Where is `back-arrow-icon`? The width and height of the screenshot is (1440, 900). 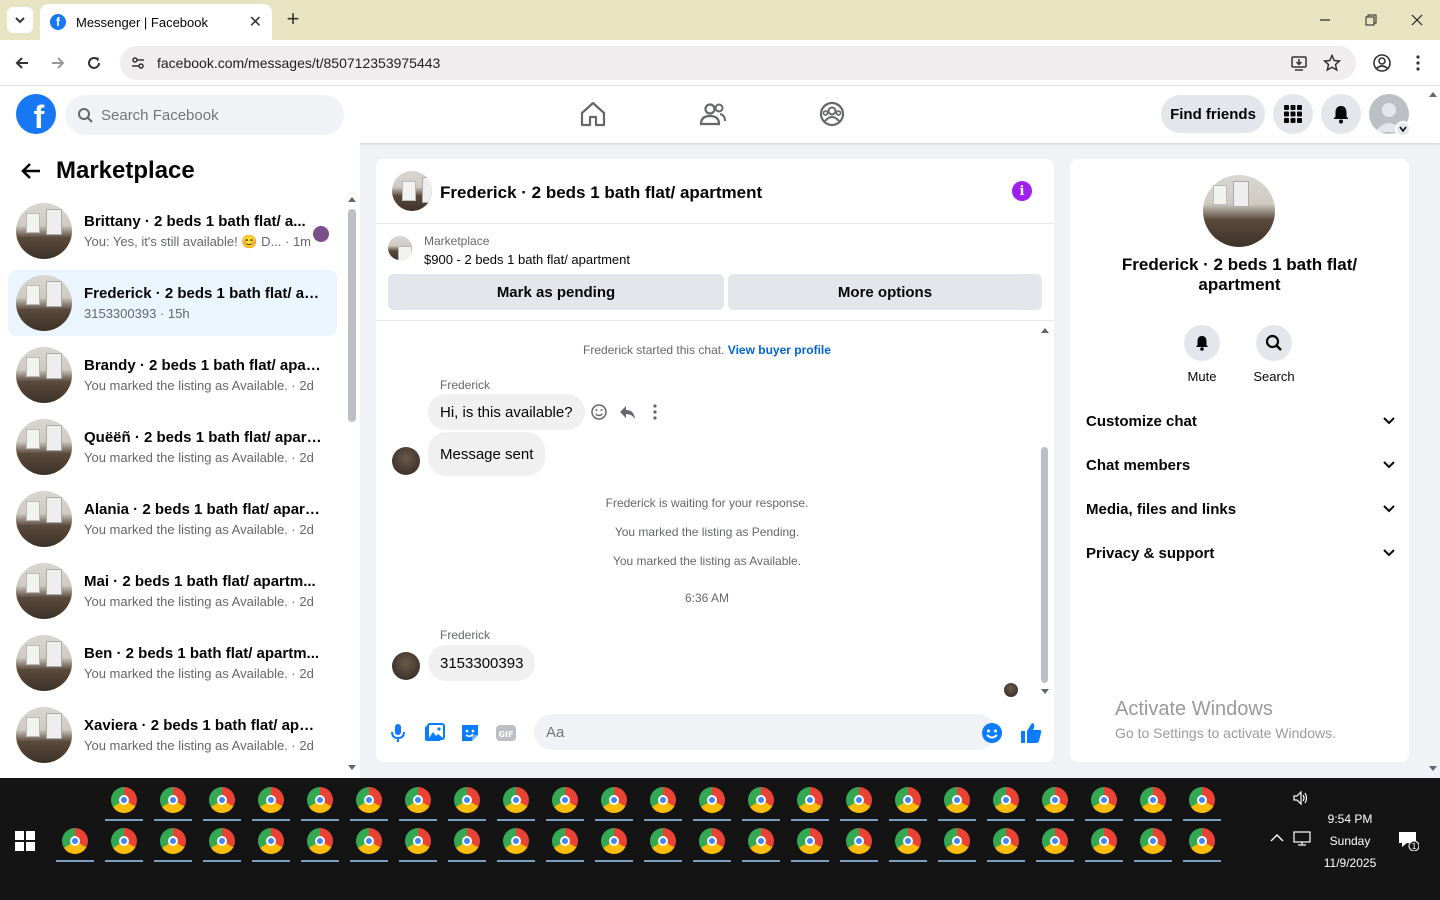
back-arrow-icon is located at coordinates (31, 171).